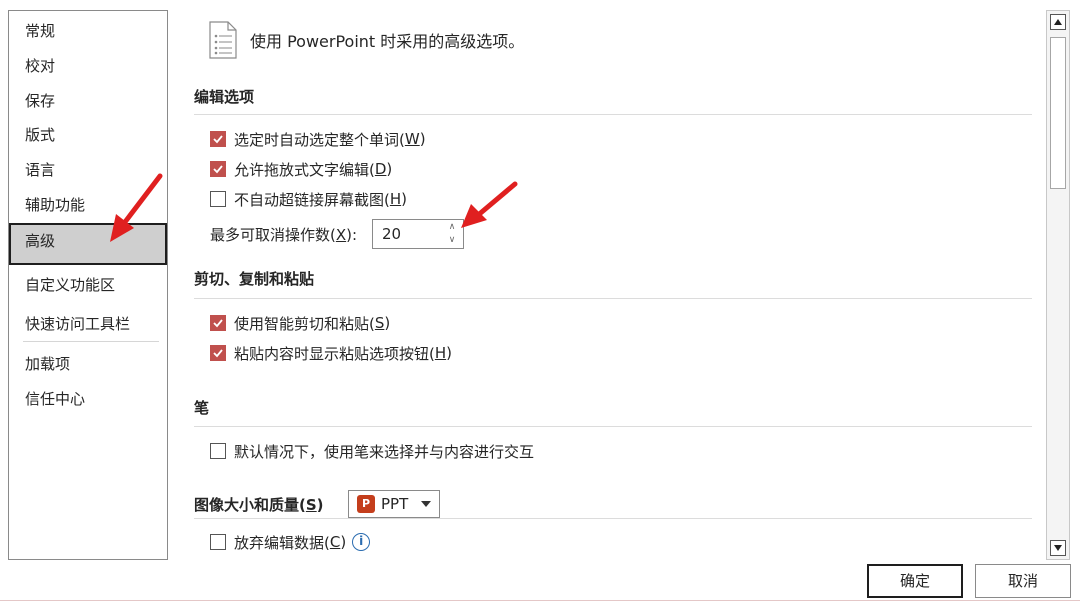 This screenshot has width=1080, height=609. What do you see at coordinates (273, 235) in the screenshot?
I see `undo-label-pre: 最多可取消操作数(` at bounding box center [273, 235].